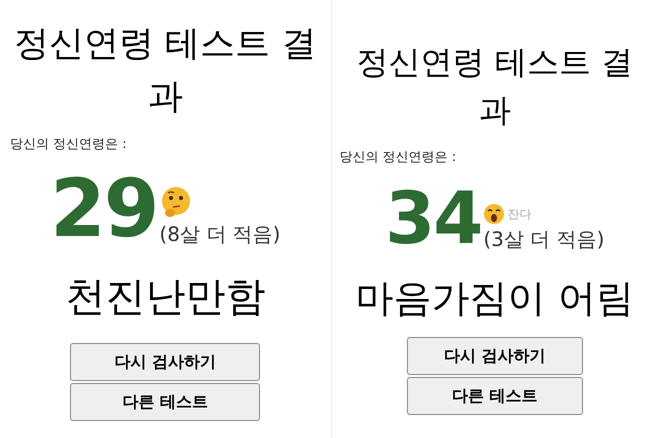  I want to click on emoji-caption: 잔다, so click(519, 214).